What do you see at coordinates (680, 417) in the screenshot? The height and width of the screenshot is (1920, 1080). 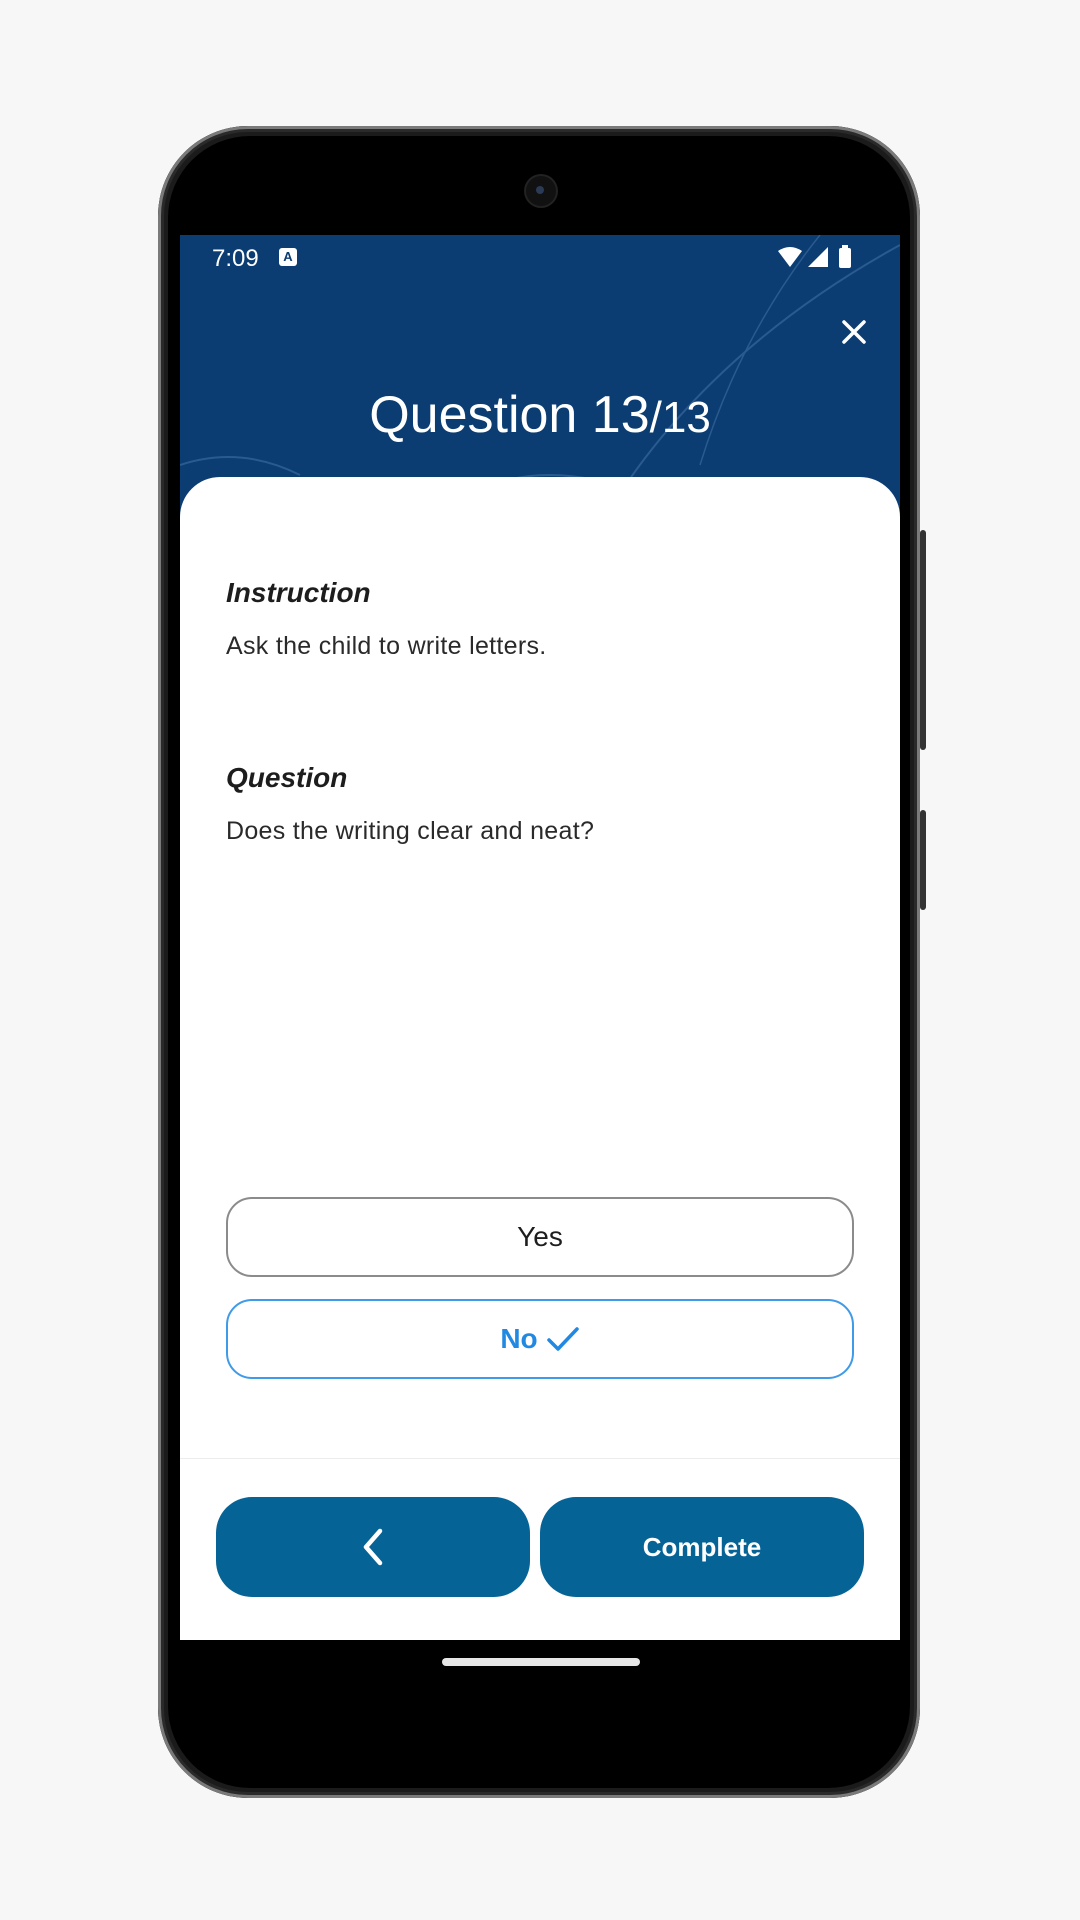 I see `question-total: /13` at bounding box center [680, 417].